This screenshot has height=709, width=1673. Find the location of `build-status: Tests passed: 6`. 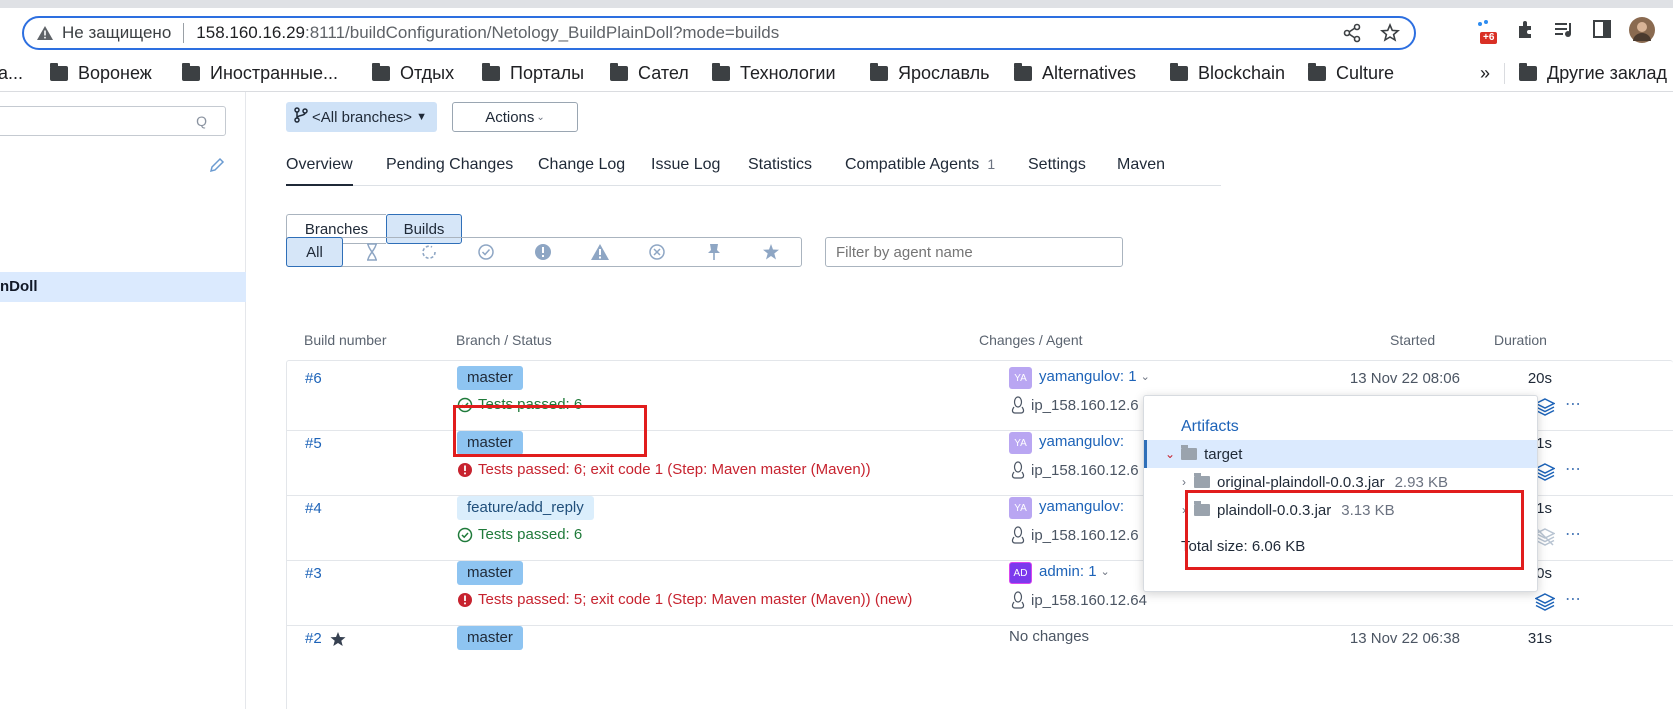

build-status: Tests passed: 6 is located at coordinates (519, 534).